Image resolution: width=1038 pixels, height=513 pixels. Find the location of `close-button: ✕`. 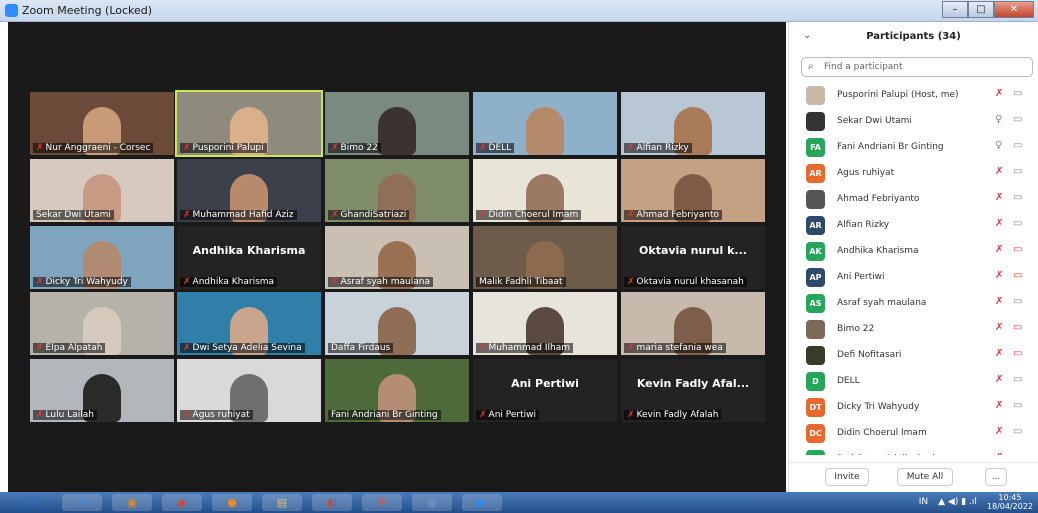

close-button: ✕ is located at coordinates (1014, 9).